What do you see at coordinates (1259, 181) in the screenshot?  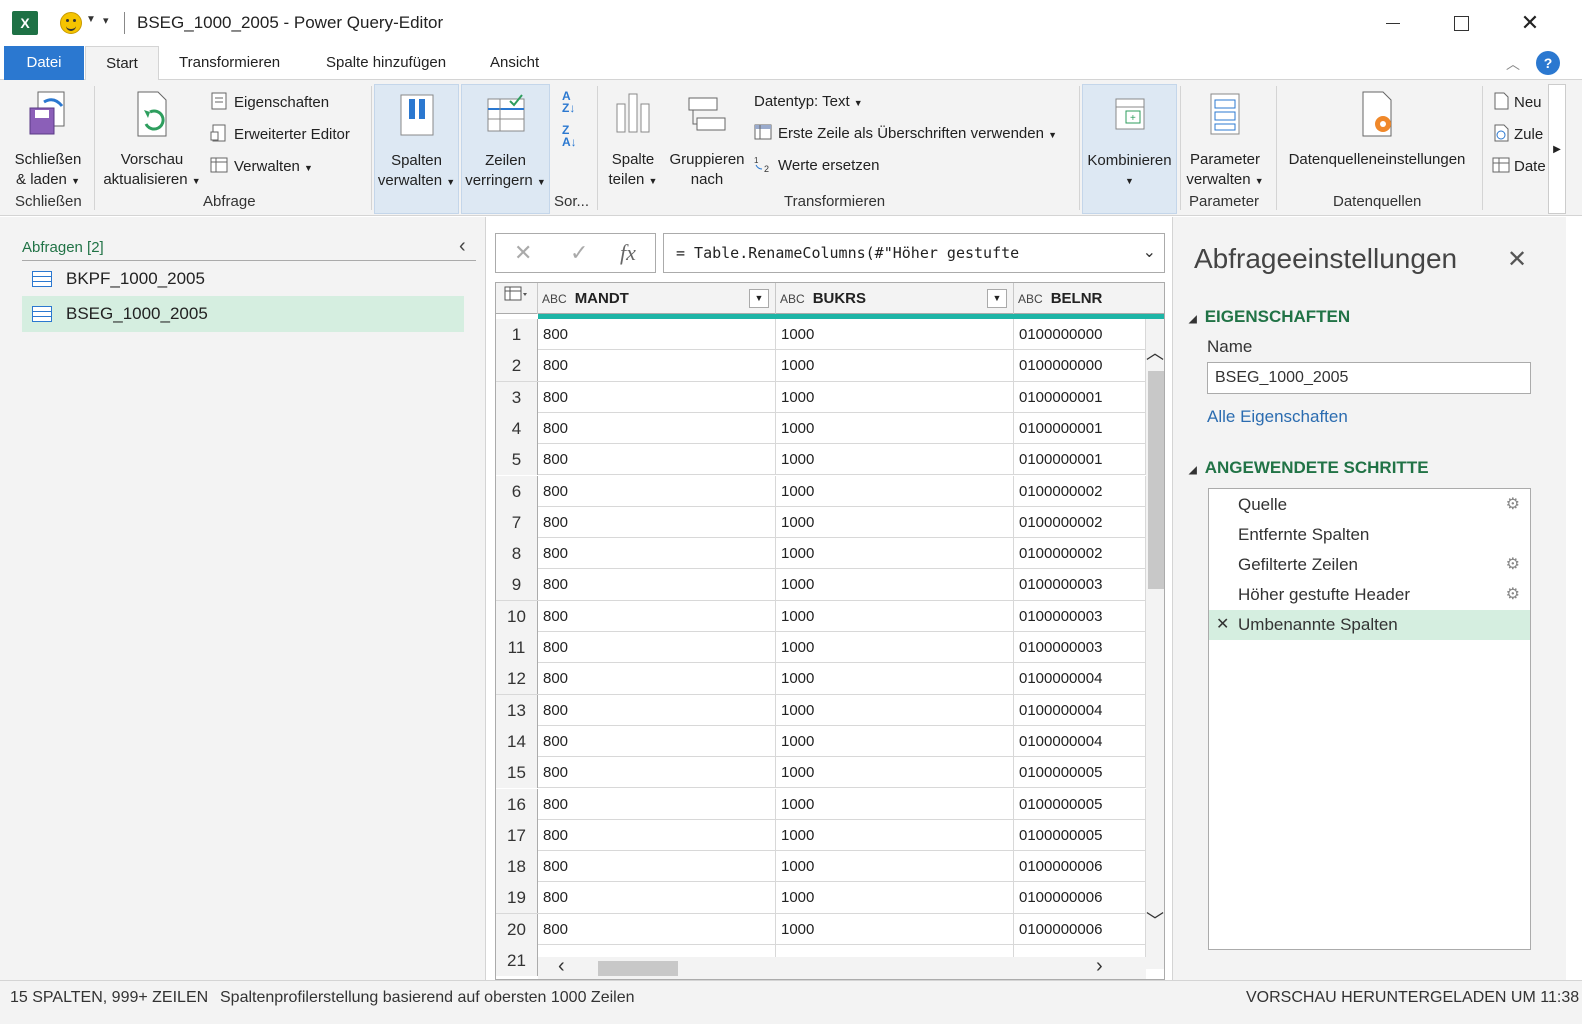 I see `manage-parameters-dropdown-icon: ▼` at bounding box center [1259, 181].